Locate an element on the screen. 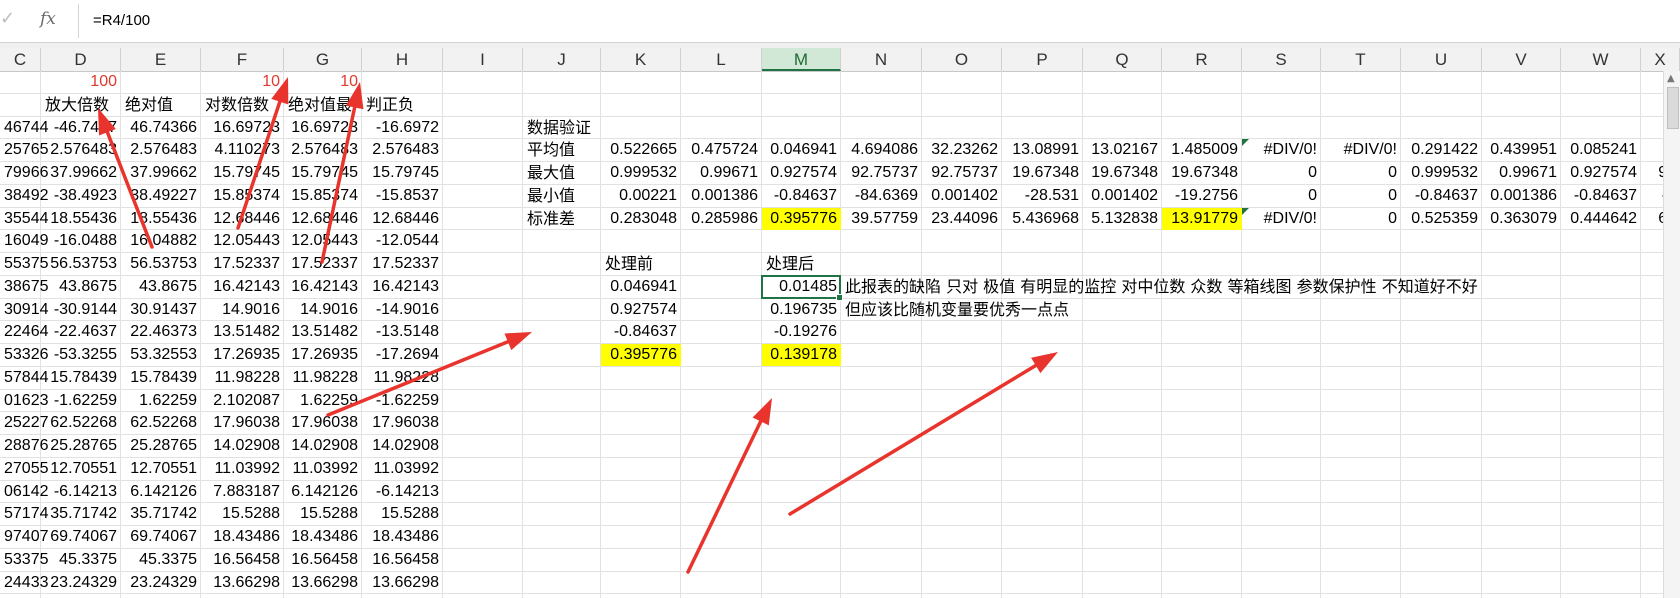 This screenshot has height=598, width=1680. table-cell: 43.8675 is located at coordinates (81, 287).